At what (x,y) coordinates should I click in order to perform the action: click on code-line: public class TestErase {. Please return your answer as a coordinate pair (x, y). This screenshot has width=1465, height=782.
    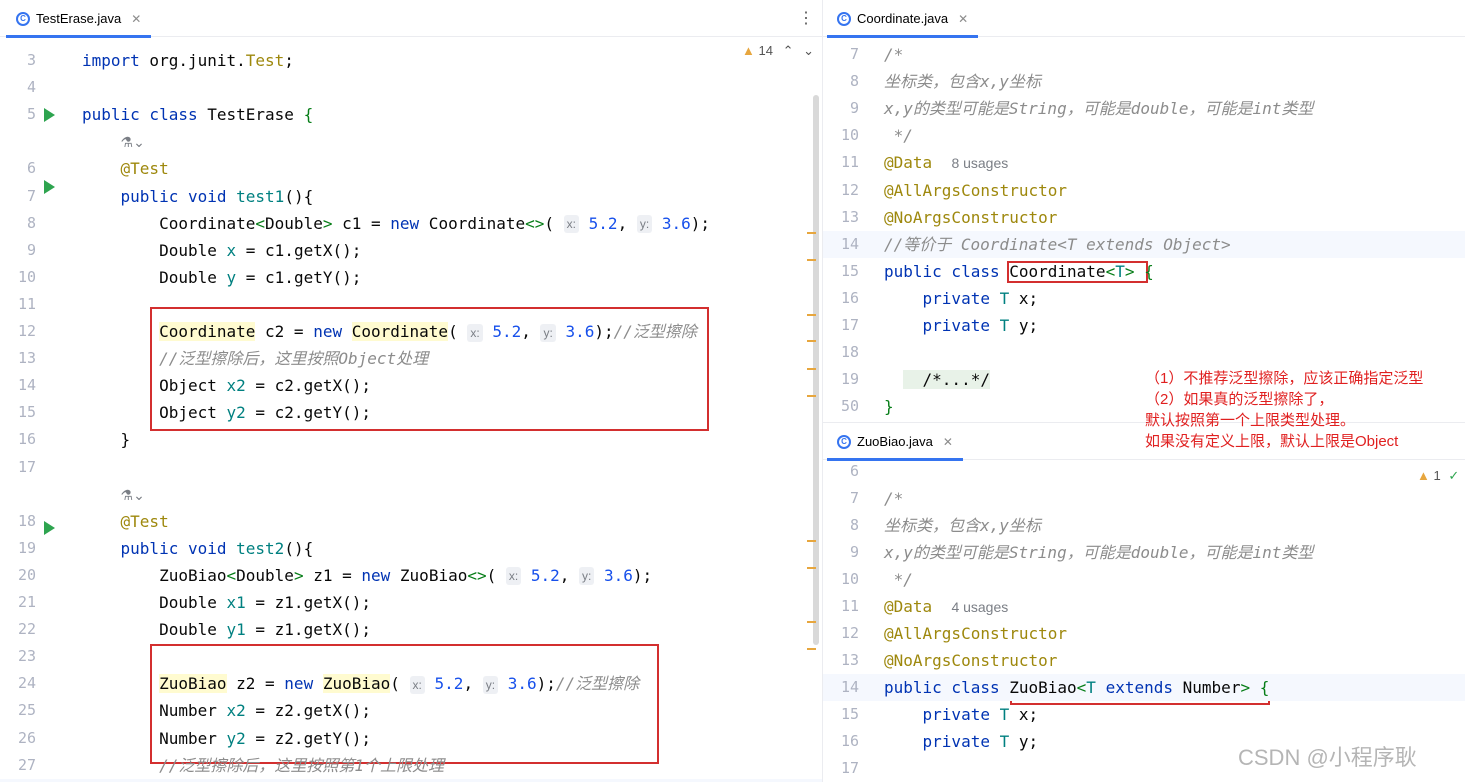
    Looking at the image, I should click on (197, 114).